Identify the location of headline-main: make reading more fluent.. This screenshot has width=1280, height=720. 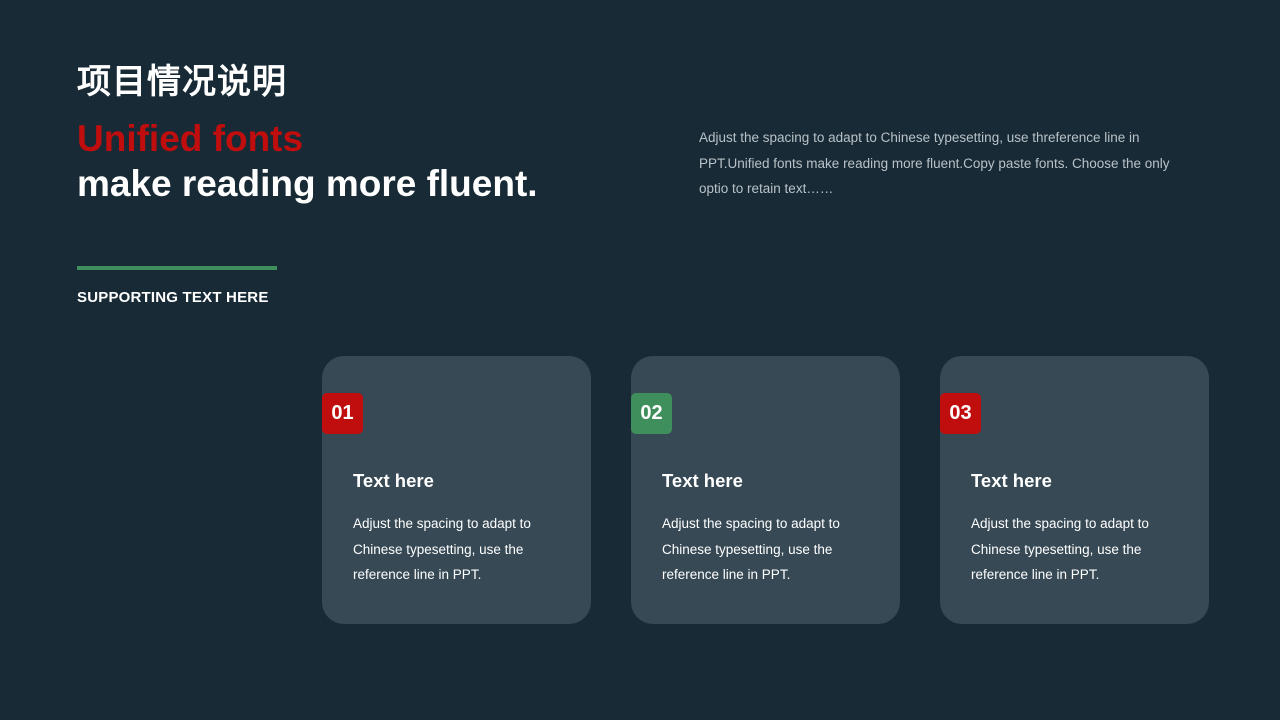
(307, 183).